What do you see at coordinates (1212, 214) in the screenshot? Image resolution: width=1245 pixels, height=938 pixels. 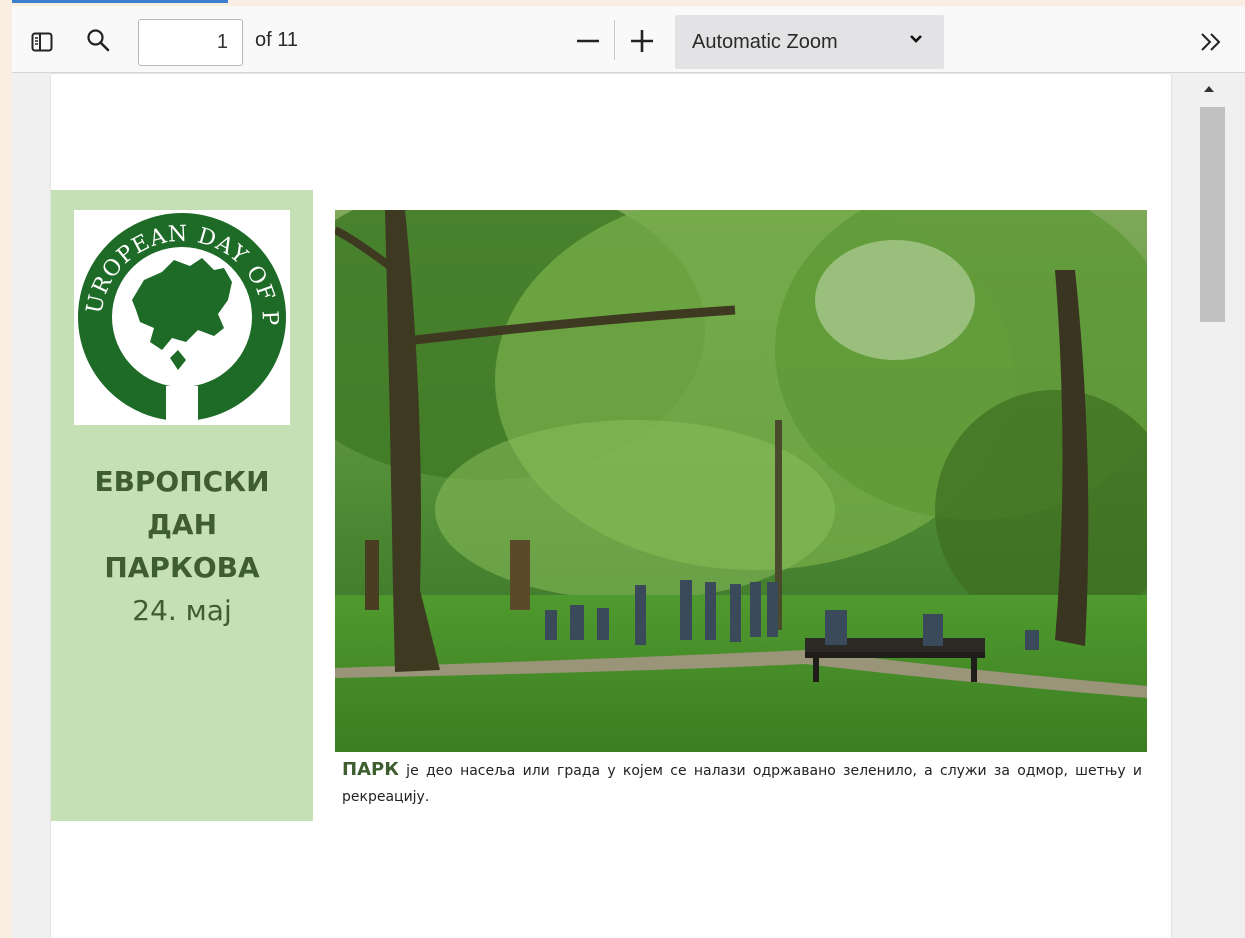 I see `scrollbar-thumb` at bounding box center [1212, 214].